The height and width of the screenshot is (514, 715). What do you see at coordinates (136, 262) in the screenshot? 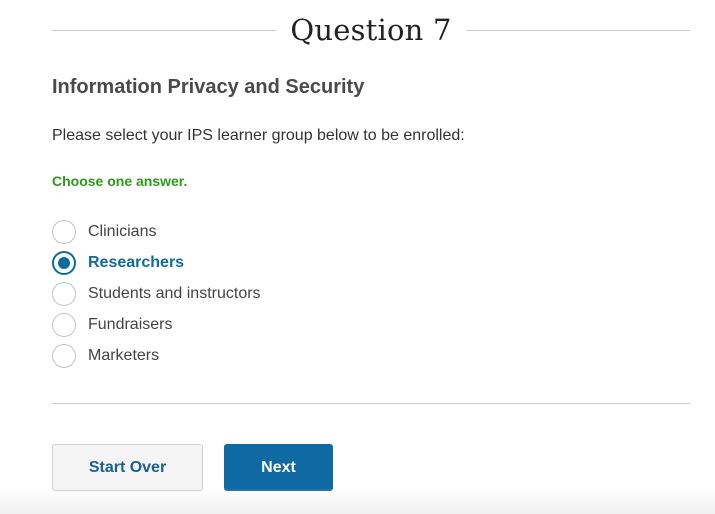
I see `option-label: Researchers` at bounding box center [136, 262].